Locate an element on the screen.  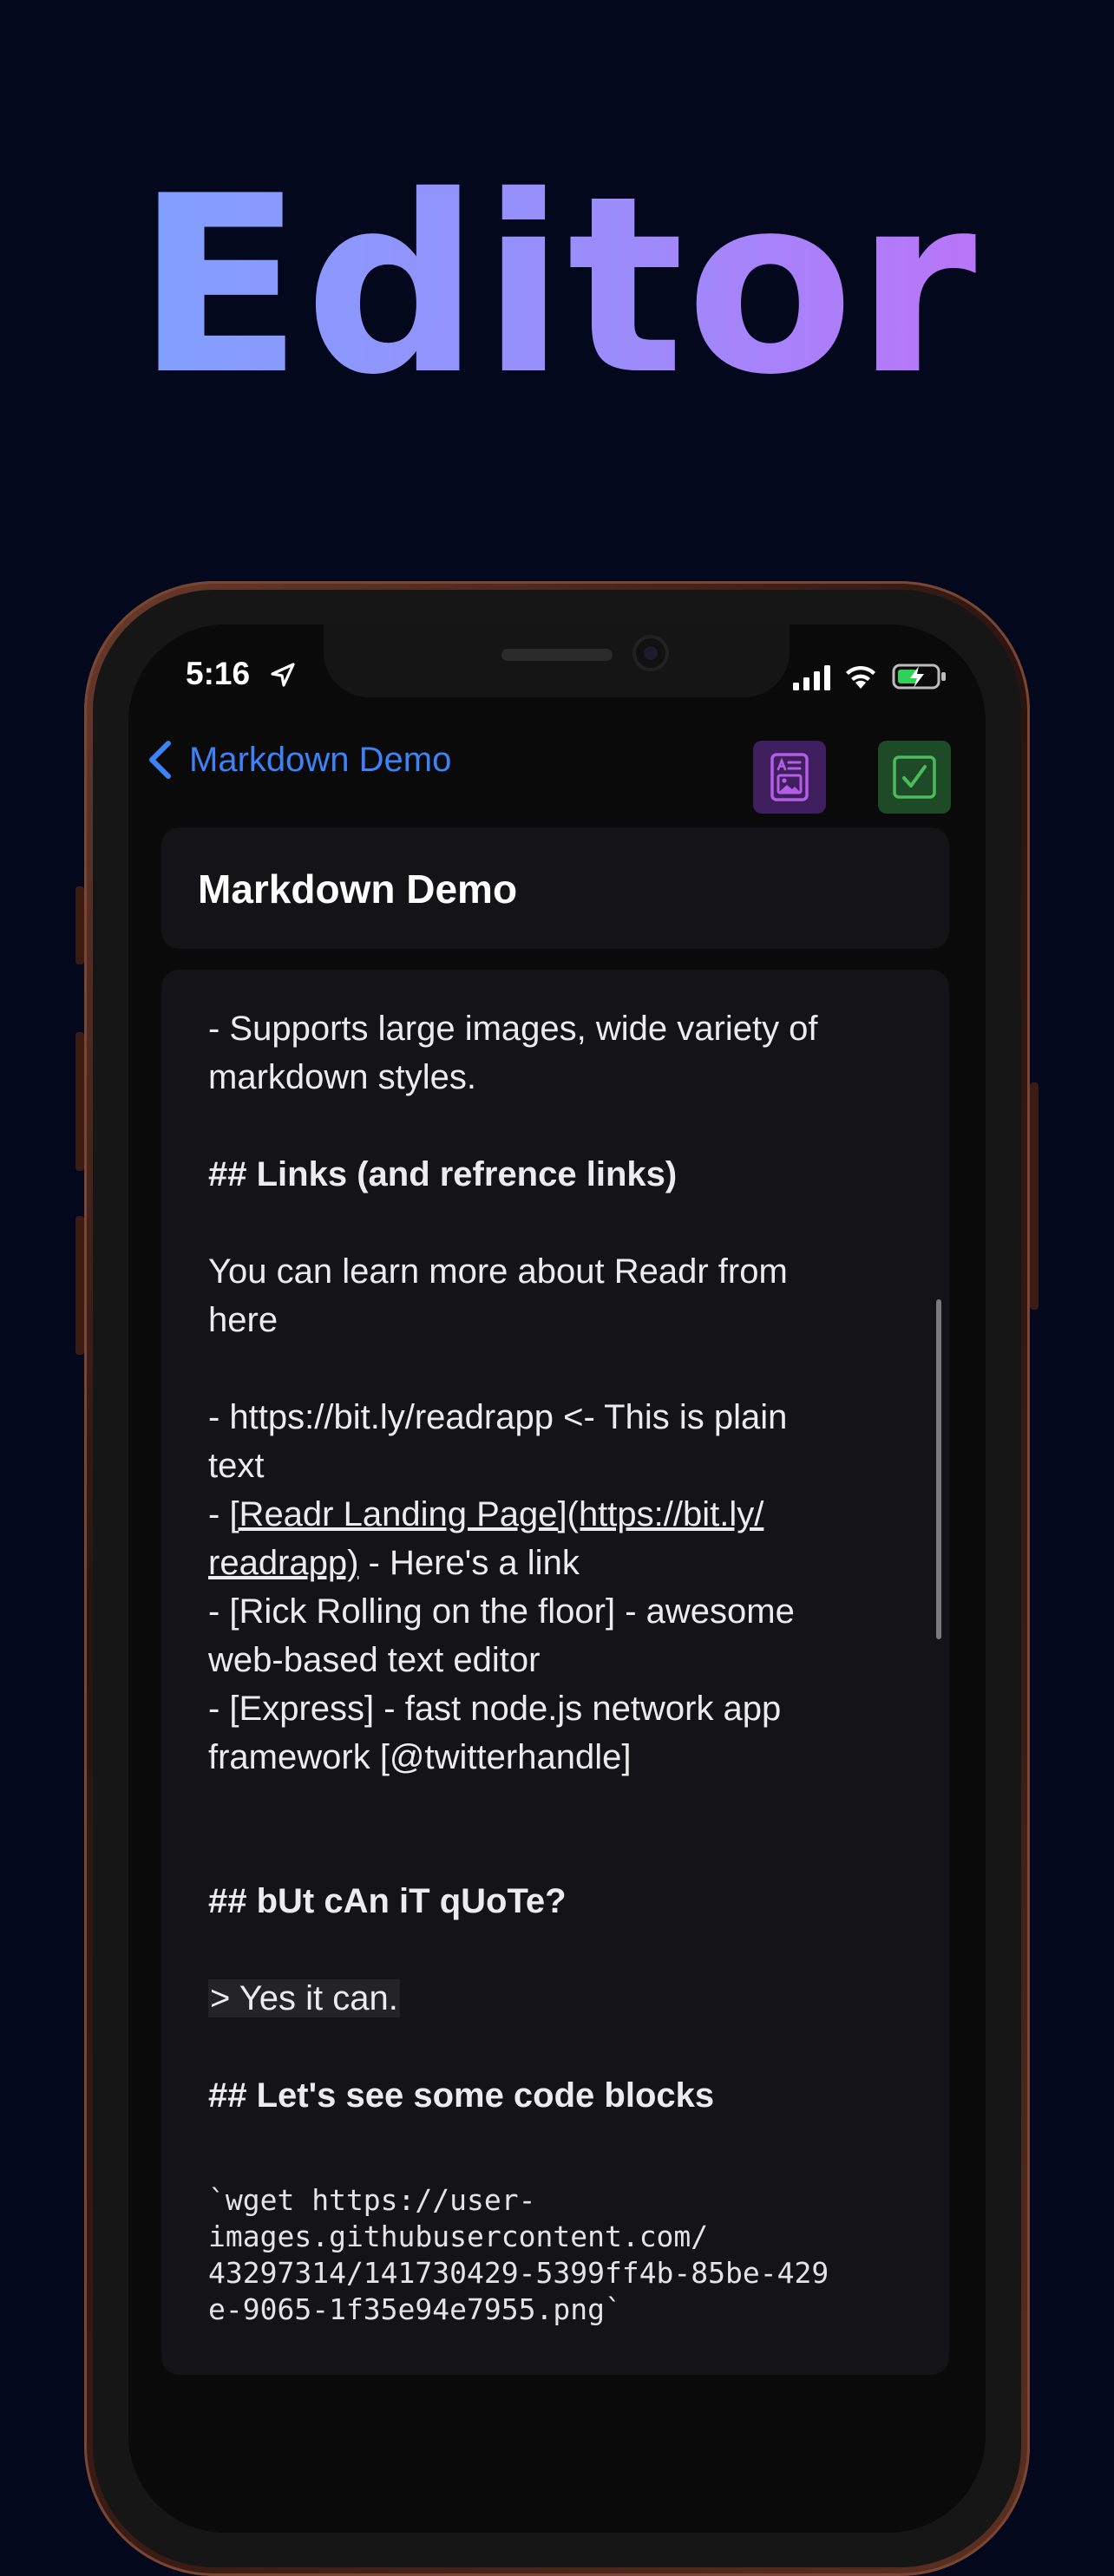
text-line: markdown styles. is located at coordinates (342, 1077).